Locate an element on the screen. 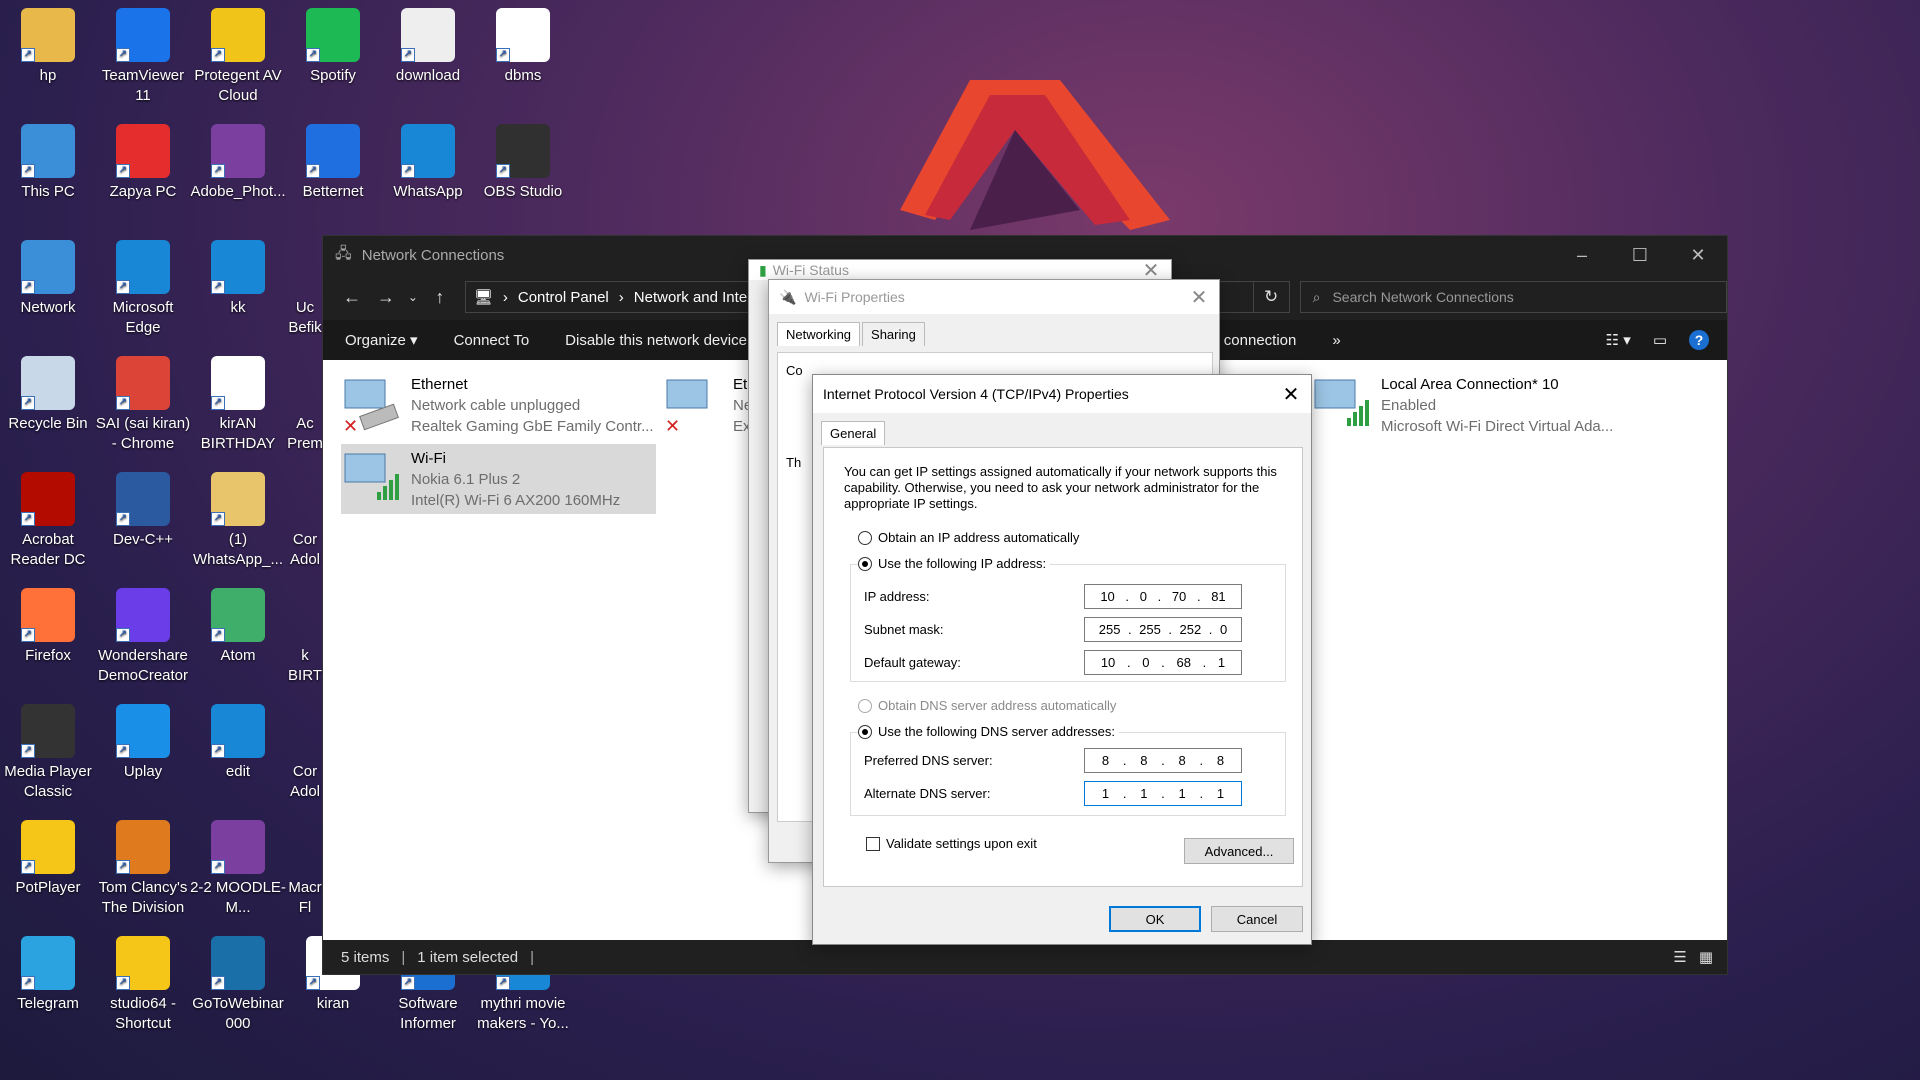 The width and height of the screenshot is (1920, 1080). breadcrumb-control-panel: Control Panel is located at coordinates (563, 297).